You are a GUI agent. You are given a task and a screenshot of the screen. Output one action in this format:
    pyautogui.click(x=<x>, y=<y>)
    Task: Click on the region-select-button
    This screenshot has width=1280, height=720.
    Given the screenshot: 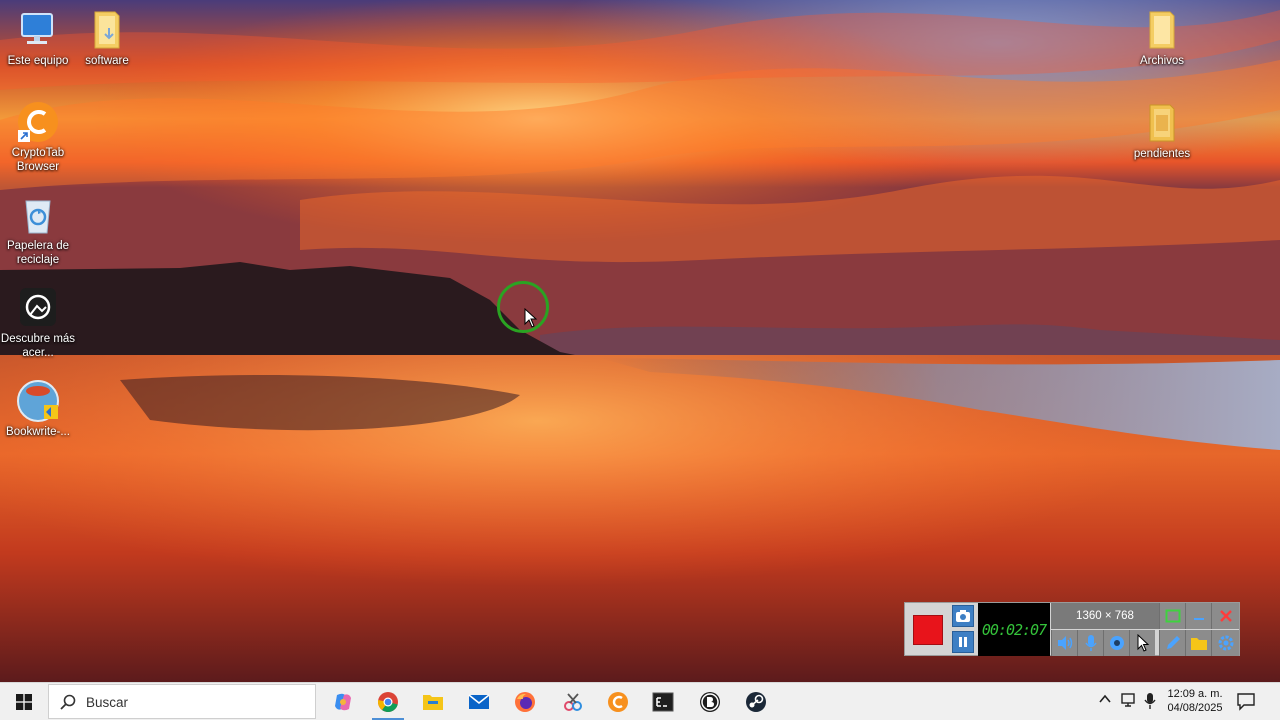 What is the action you would take?
    pyautogui.click(x=1172, y=616)
    